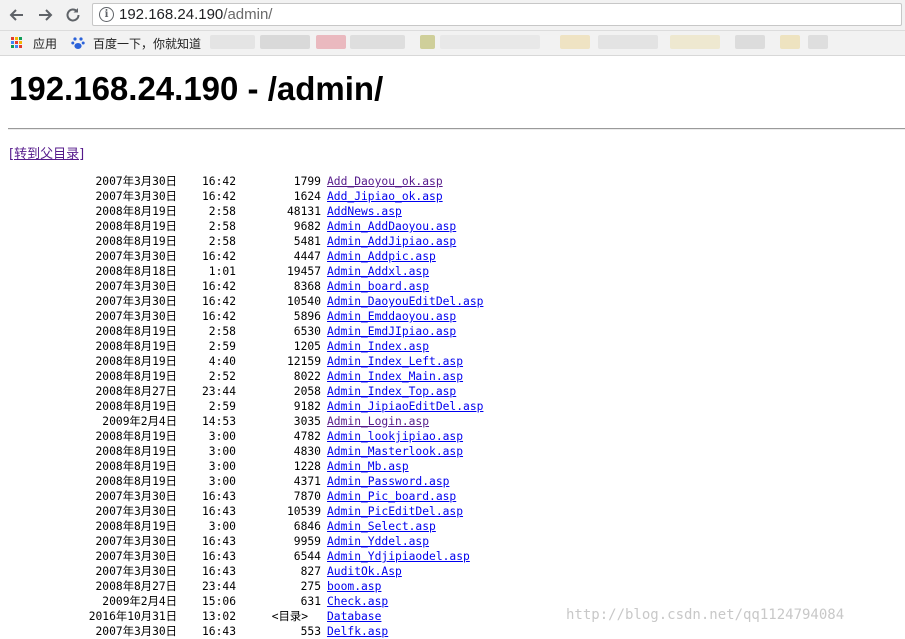 The height and width of the screenshot is (639, 905). Describe the element at coordinates (139, 601) in the screenshot. I see `file-date: 2009年2月4日` at that location.